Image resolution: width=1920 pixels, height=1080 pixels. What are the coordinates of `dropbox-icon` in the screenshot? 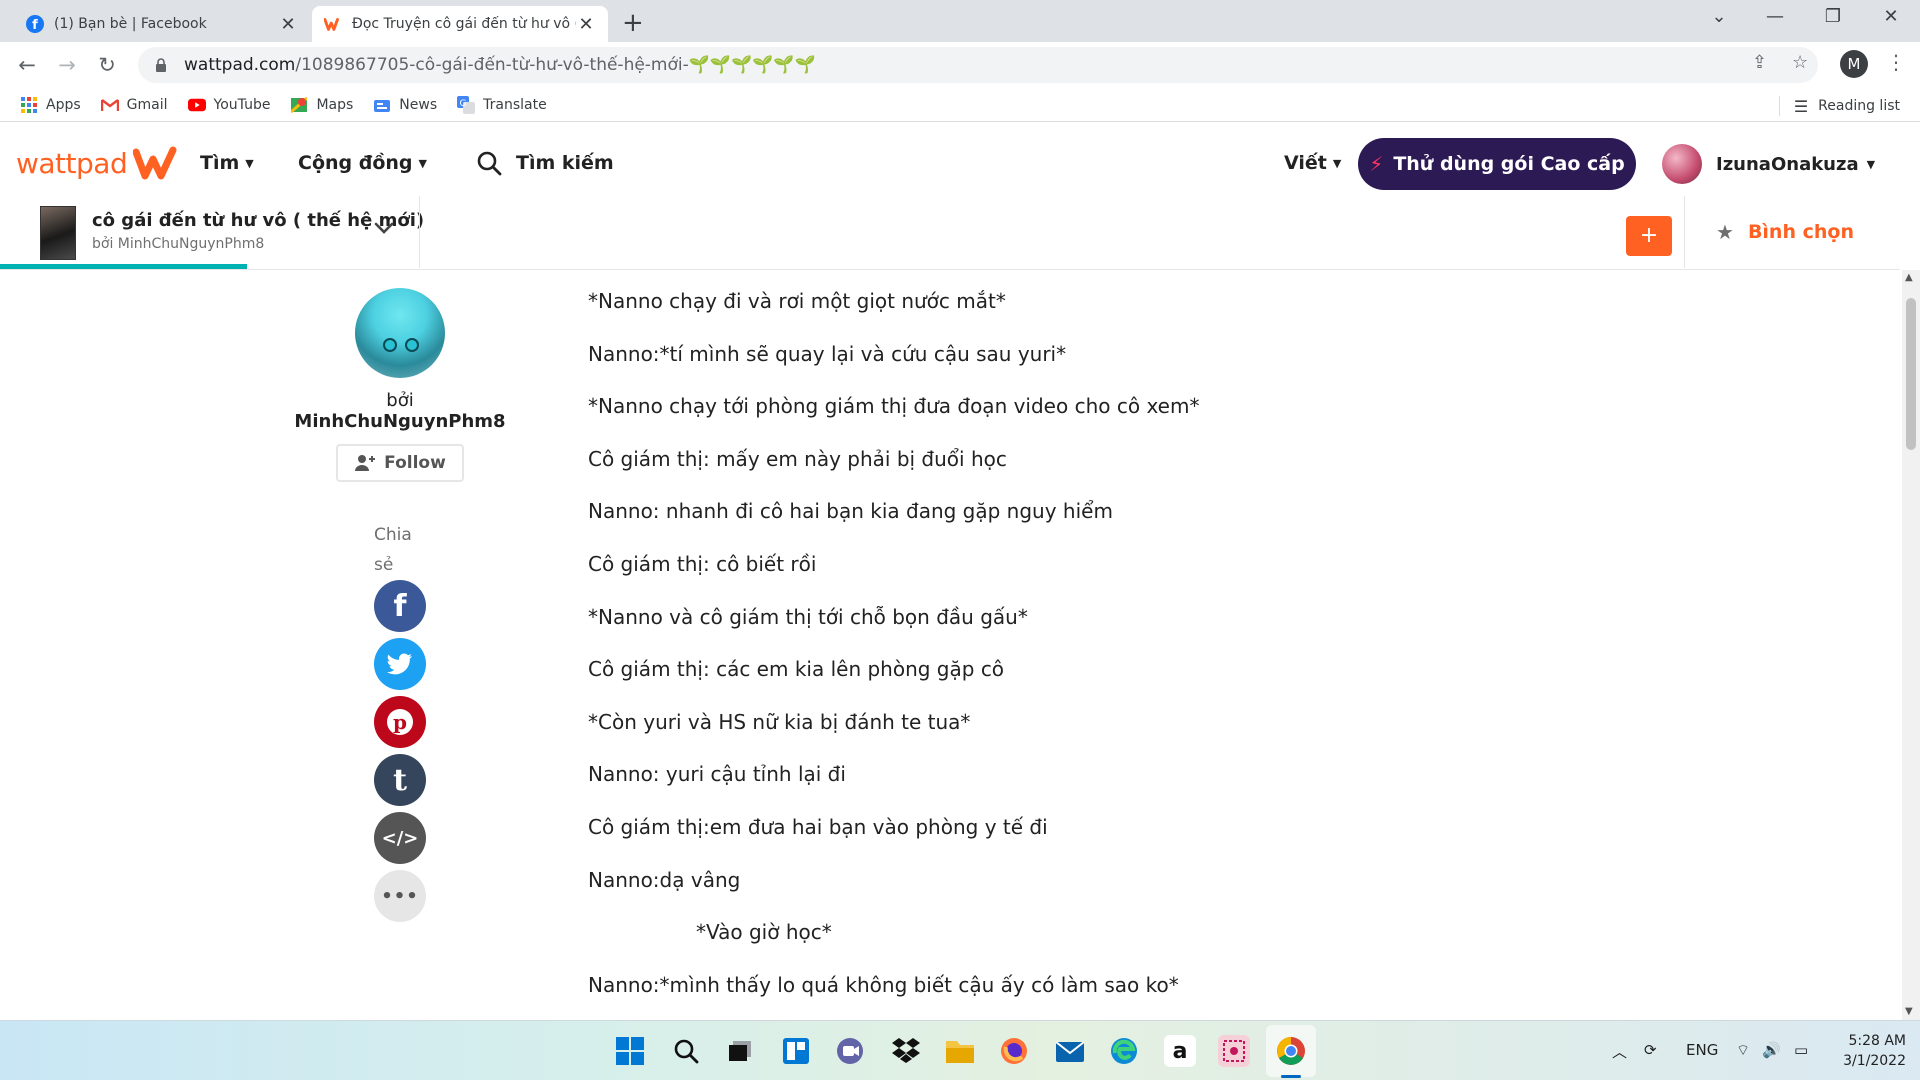 It's located at (906, 1051).